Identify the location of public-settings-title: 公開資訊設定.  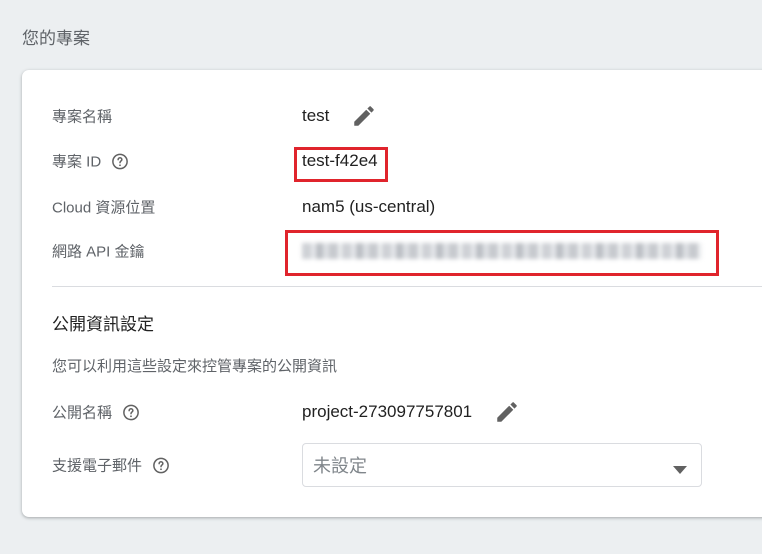
(103, 324).